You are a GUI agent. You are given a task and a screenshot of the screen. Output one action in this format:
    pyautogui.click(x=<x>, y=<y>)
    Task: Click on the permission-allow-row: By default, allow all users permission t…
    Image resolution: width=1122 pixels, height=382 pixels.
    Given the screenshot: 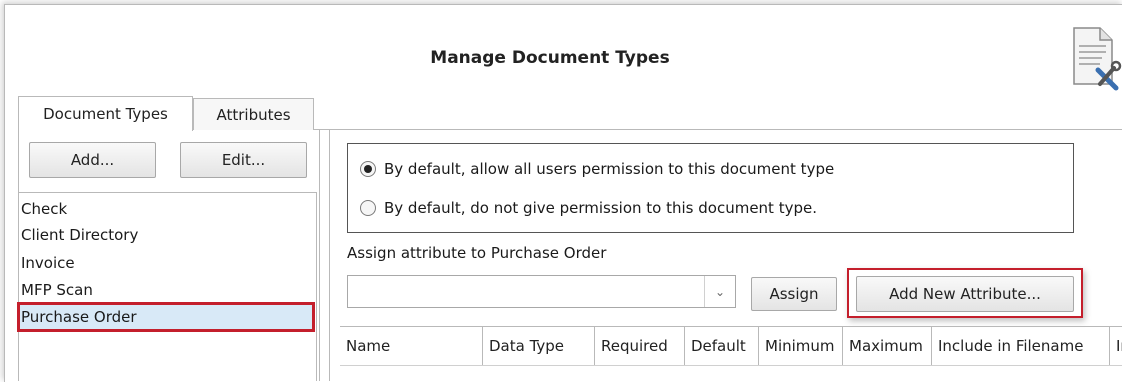 What is the action you would take?
    pyautogui.click(x=597, y=169)
    